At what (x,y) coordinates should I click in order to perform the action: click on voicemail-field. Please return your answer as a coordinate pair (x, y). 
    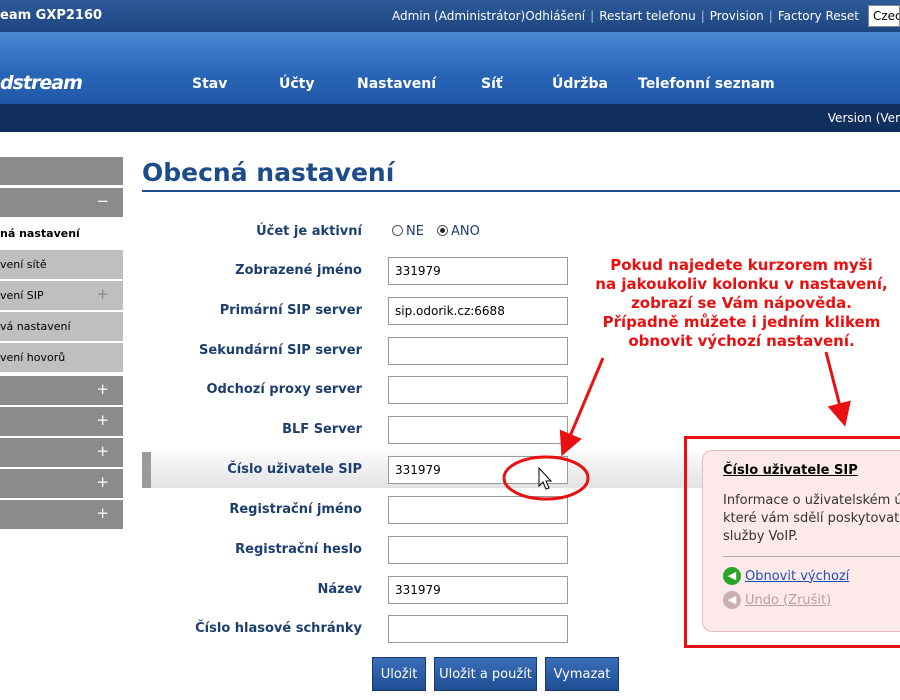
    Looking at the image, I should click on (478, 629).